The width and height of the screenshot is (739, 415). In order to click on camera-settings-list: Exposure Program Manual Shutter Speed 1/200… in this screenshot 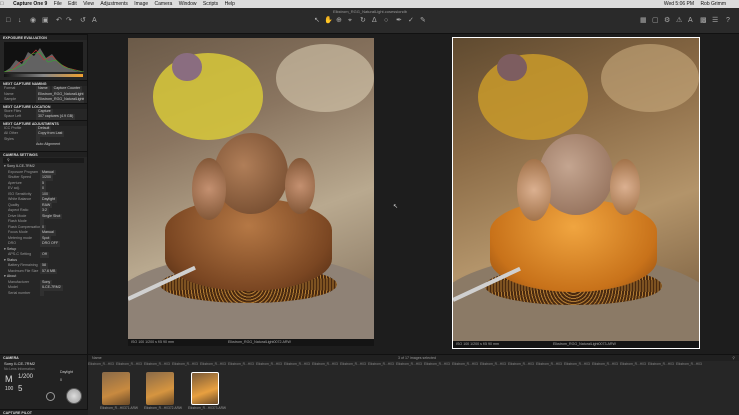, I will do `click(43, 208)`.